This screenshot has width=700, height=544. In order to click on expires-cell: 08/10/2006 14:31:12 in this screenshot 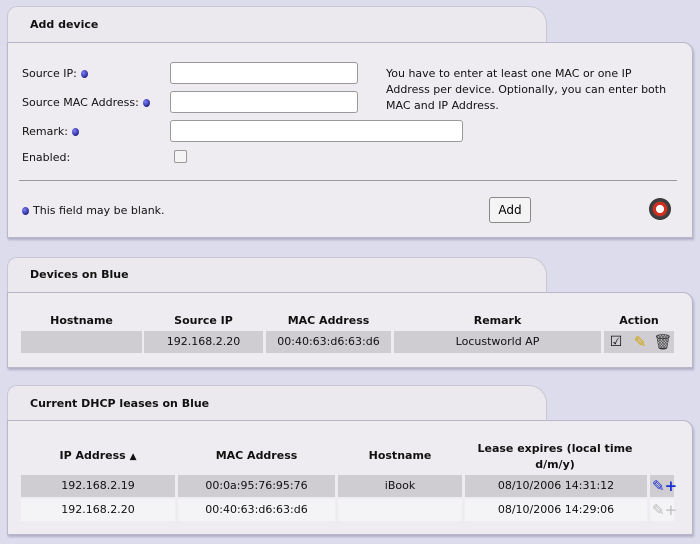, I will do `click(556, 486)`.